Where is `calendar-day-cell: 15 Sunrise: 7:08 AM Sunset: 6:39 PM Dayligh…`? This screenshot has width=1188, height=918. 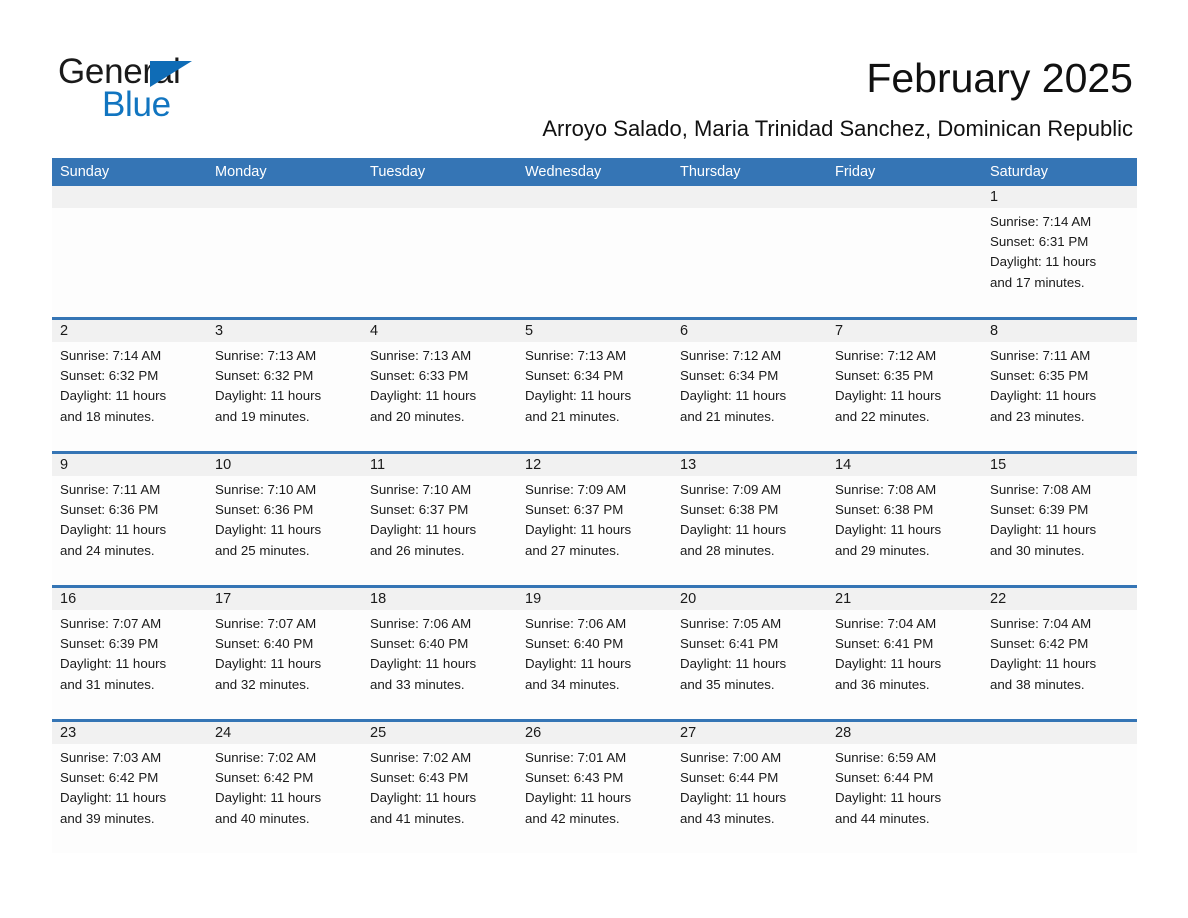
calendar-day-cell: 15 Sunrise: 7:08 AM Sunset: 6:39 PM Dayligh… is located at coordinates (1059, 519).